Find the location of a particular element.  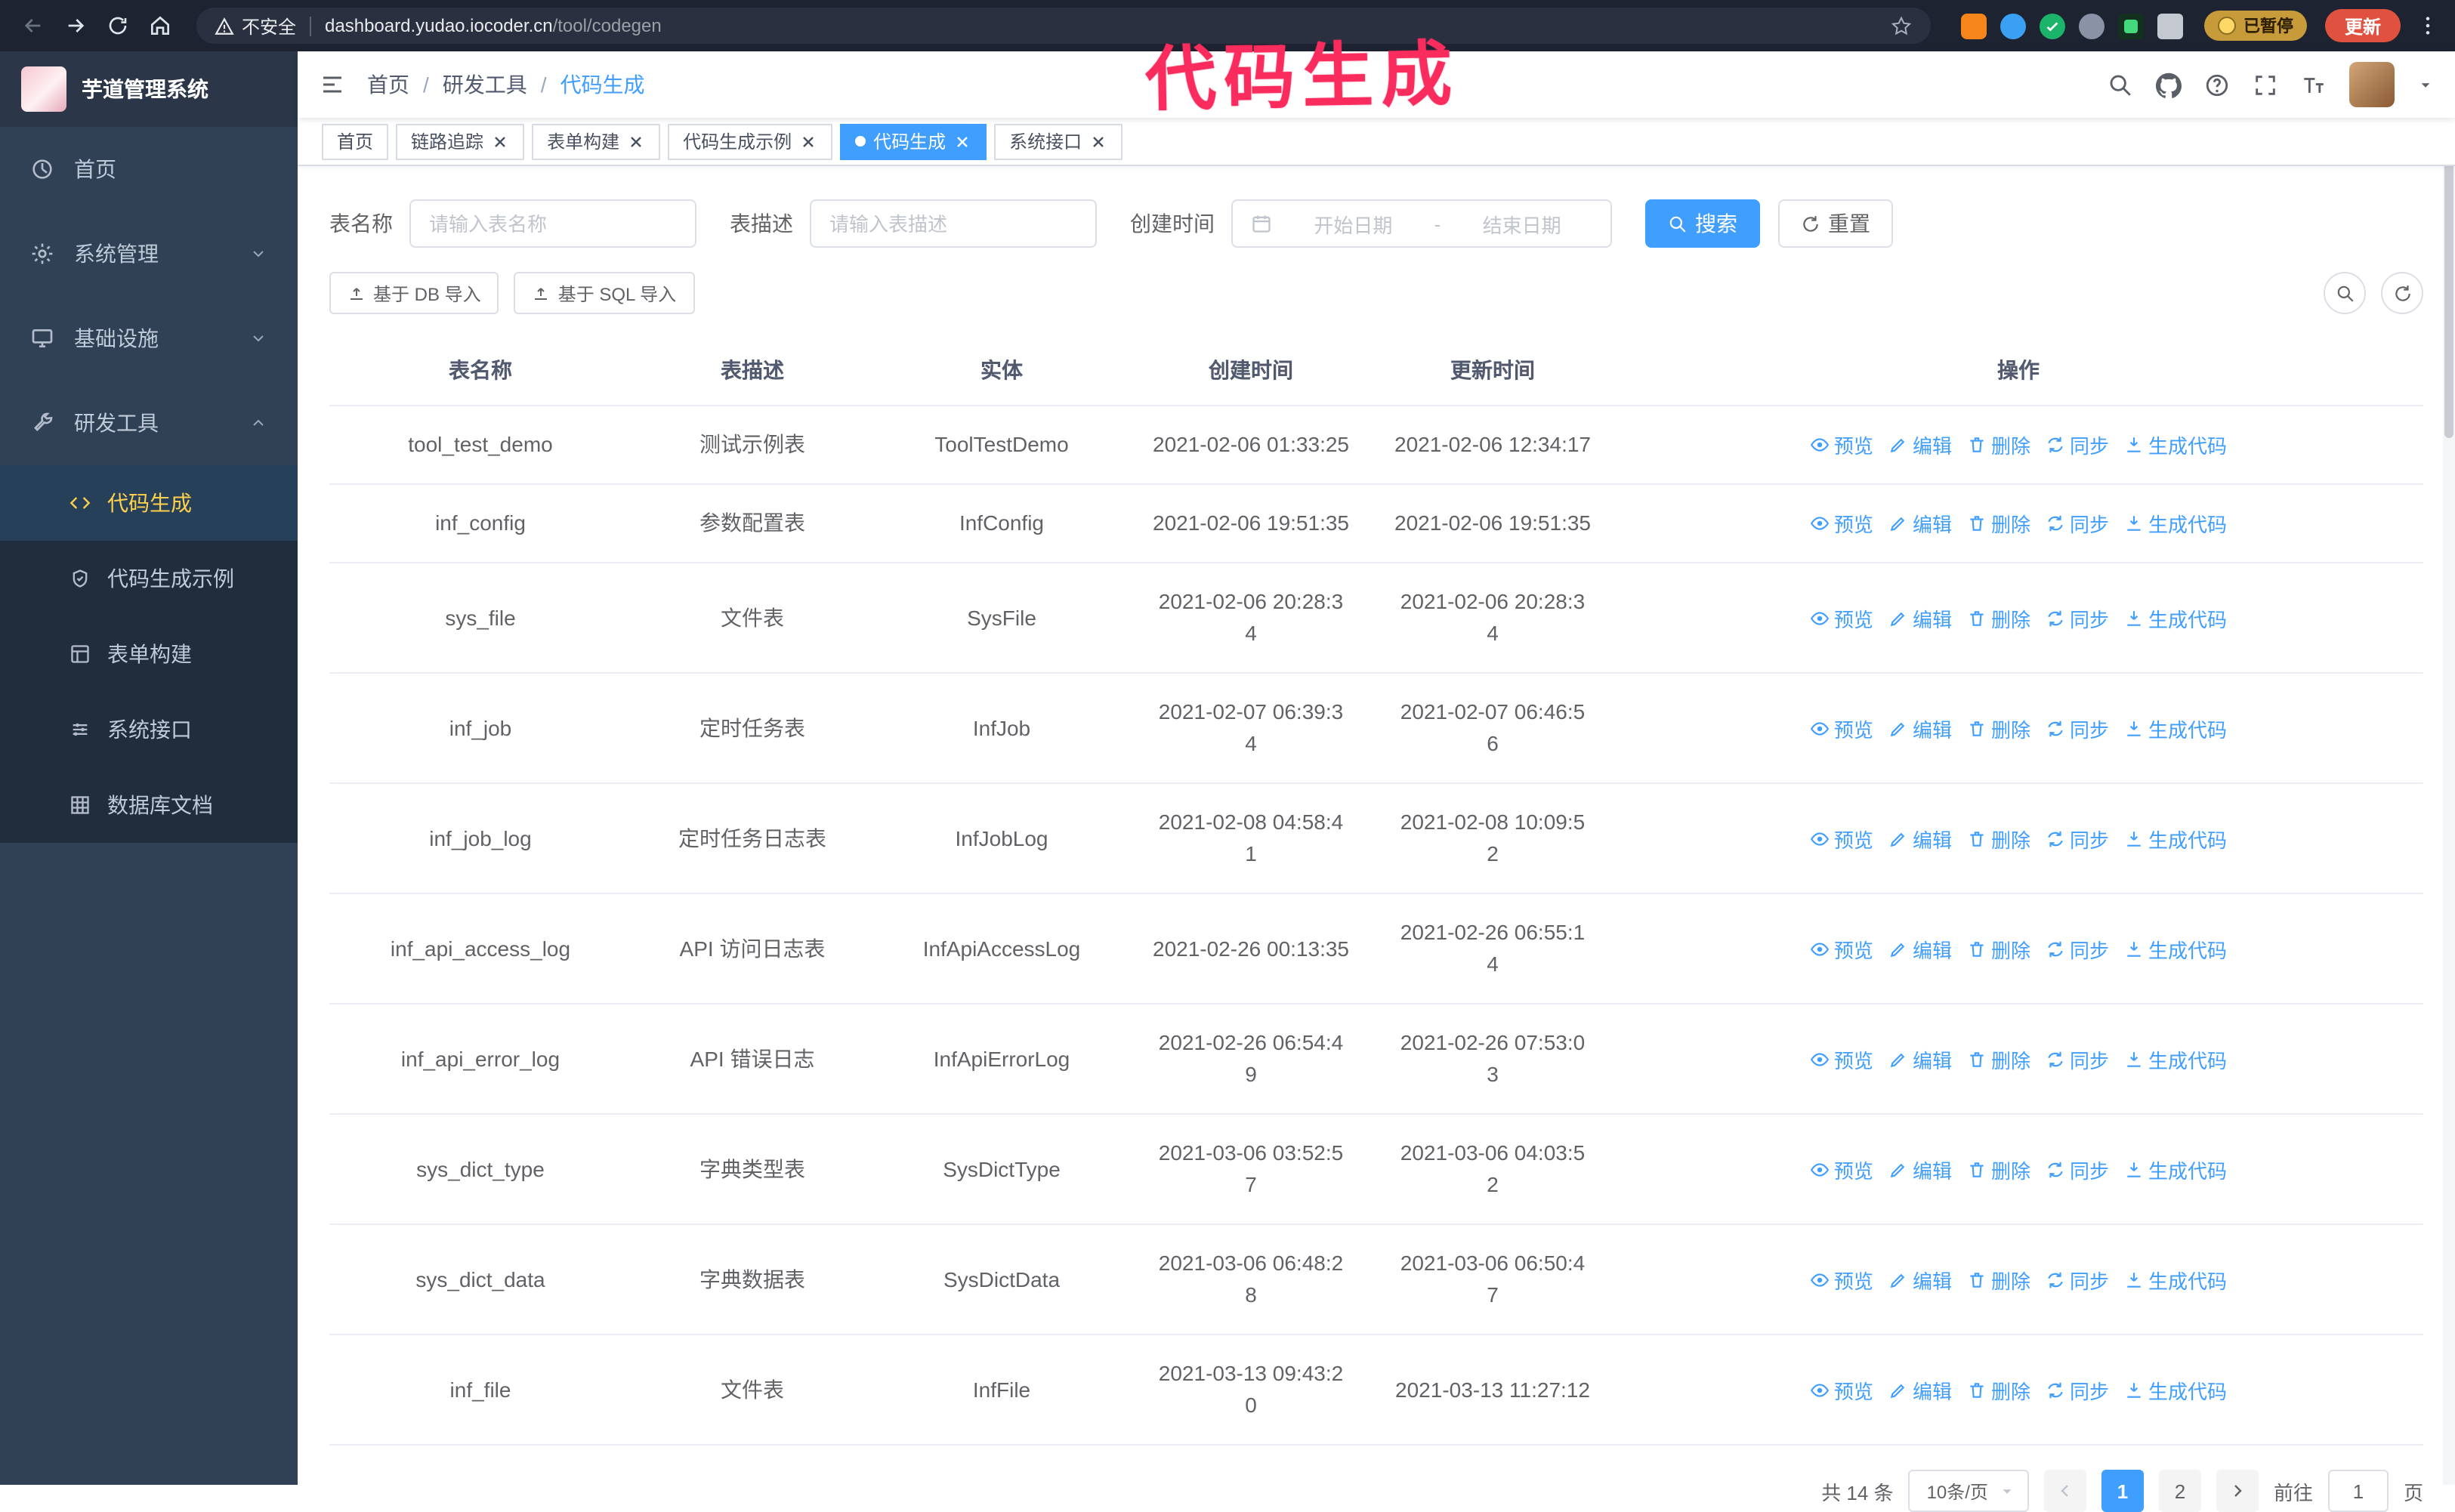

github-icon is located at coordinates (2169, 84).